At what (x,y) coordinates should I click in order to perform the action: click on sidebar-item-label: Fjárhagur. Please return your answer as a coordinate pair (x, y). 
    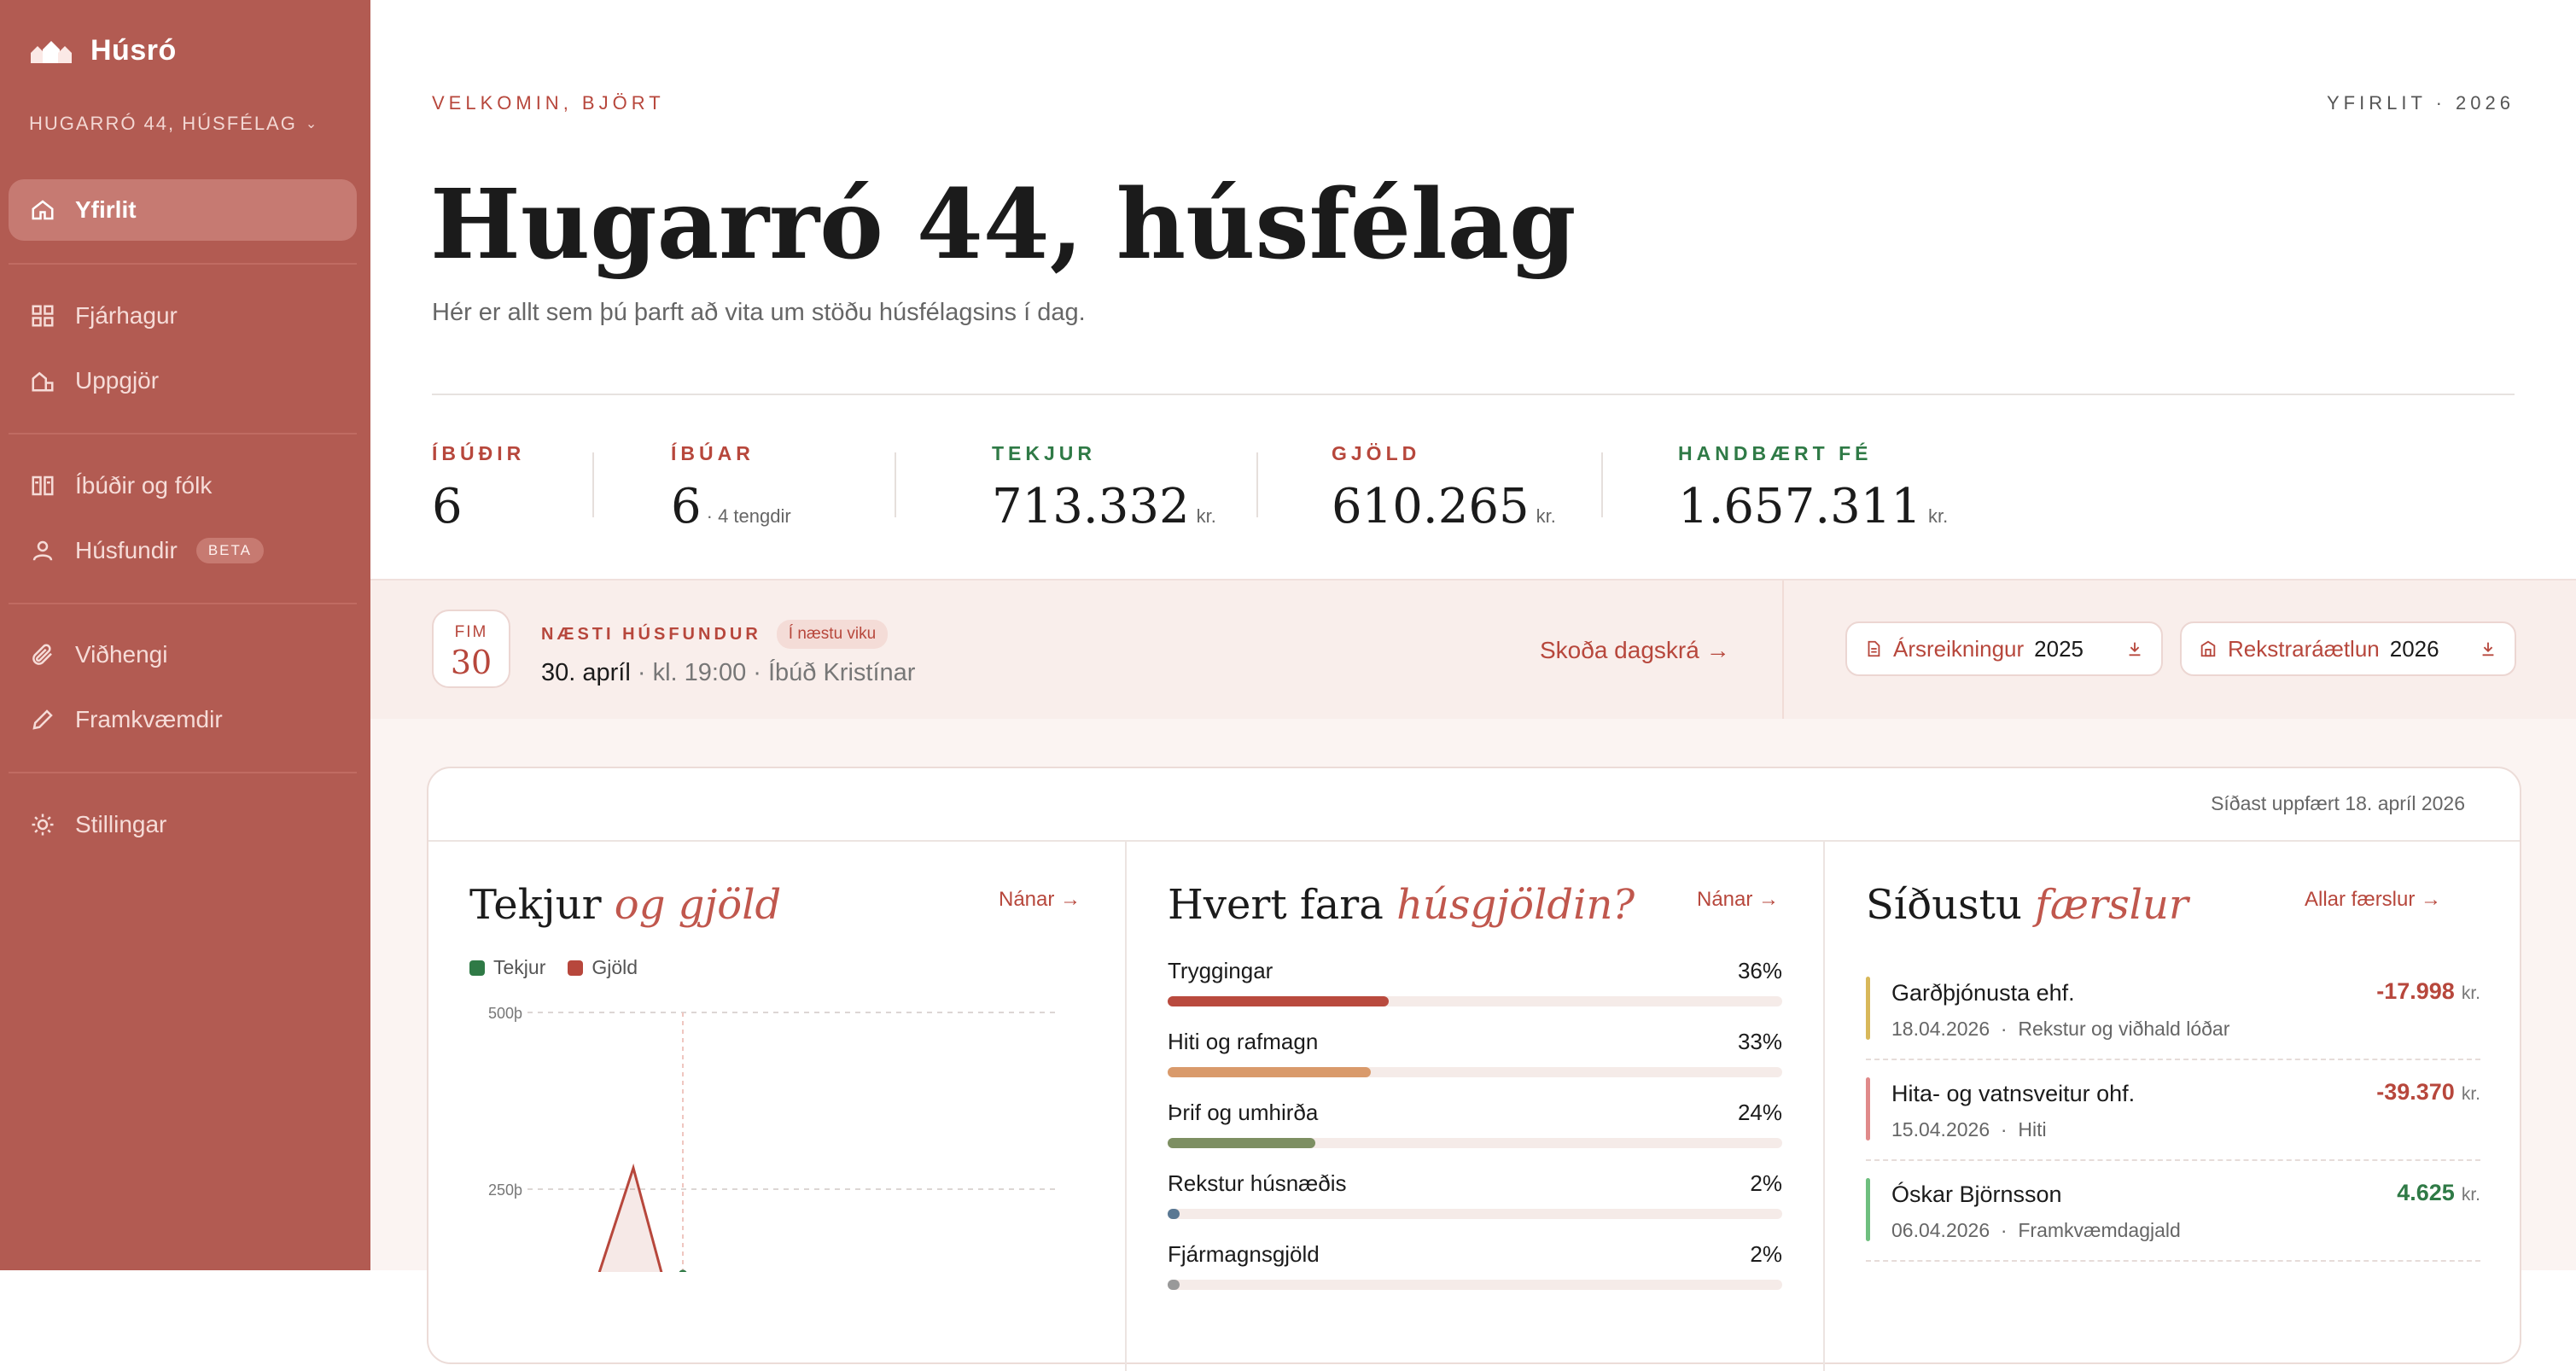
    Looking at the image, I should click on (126, 315).